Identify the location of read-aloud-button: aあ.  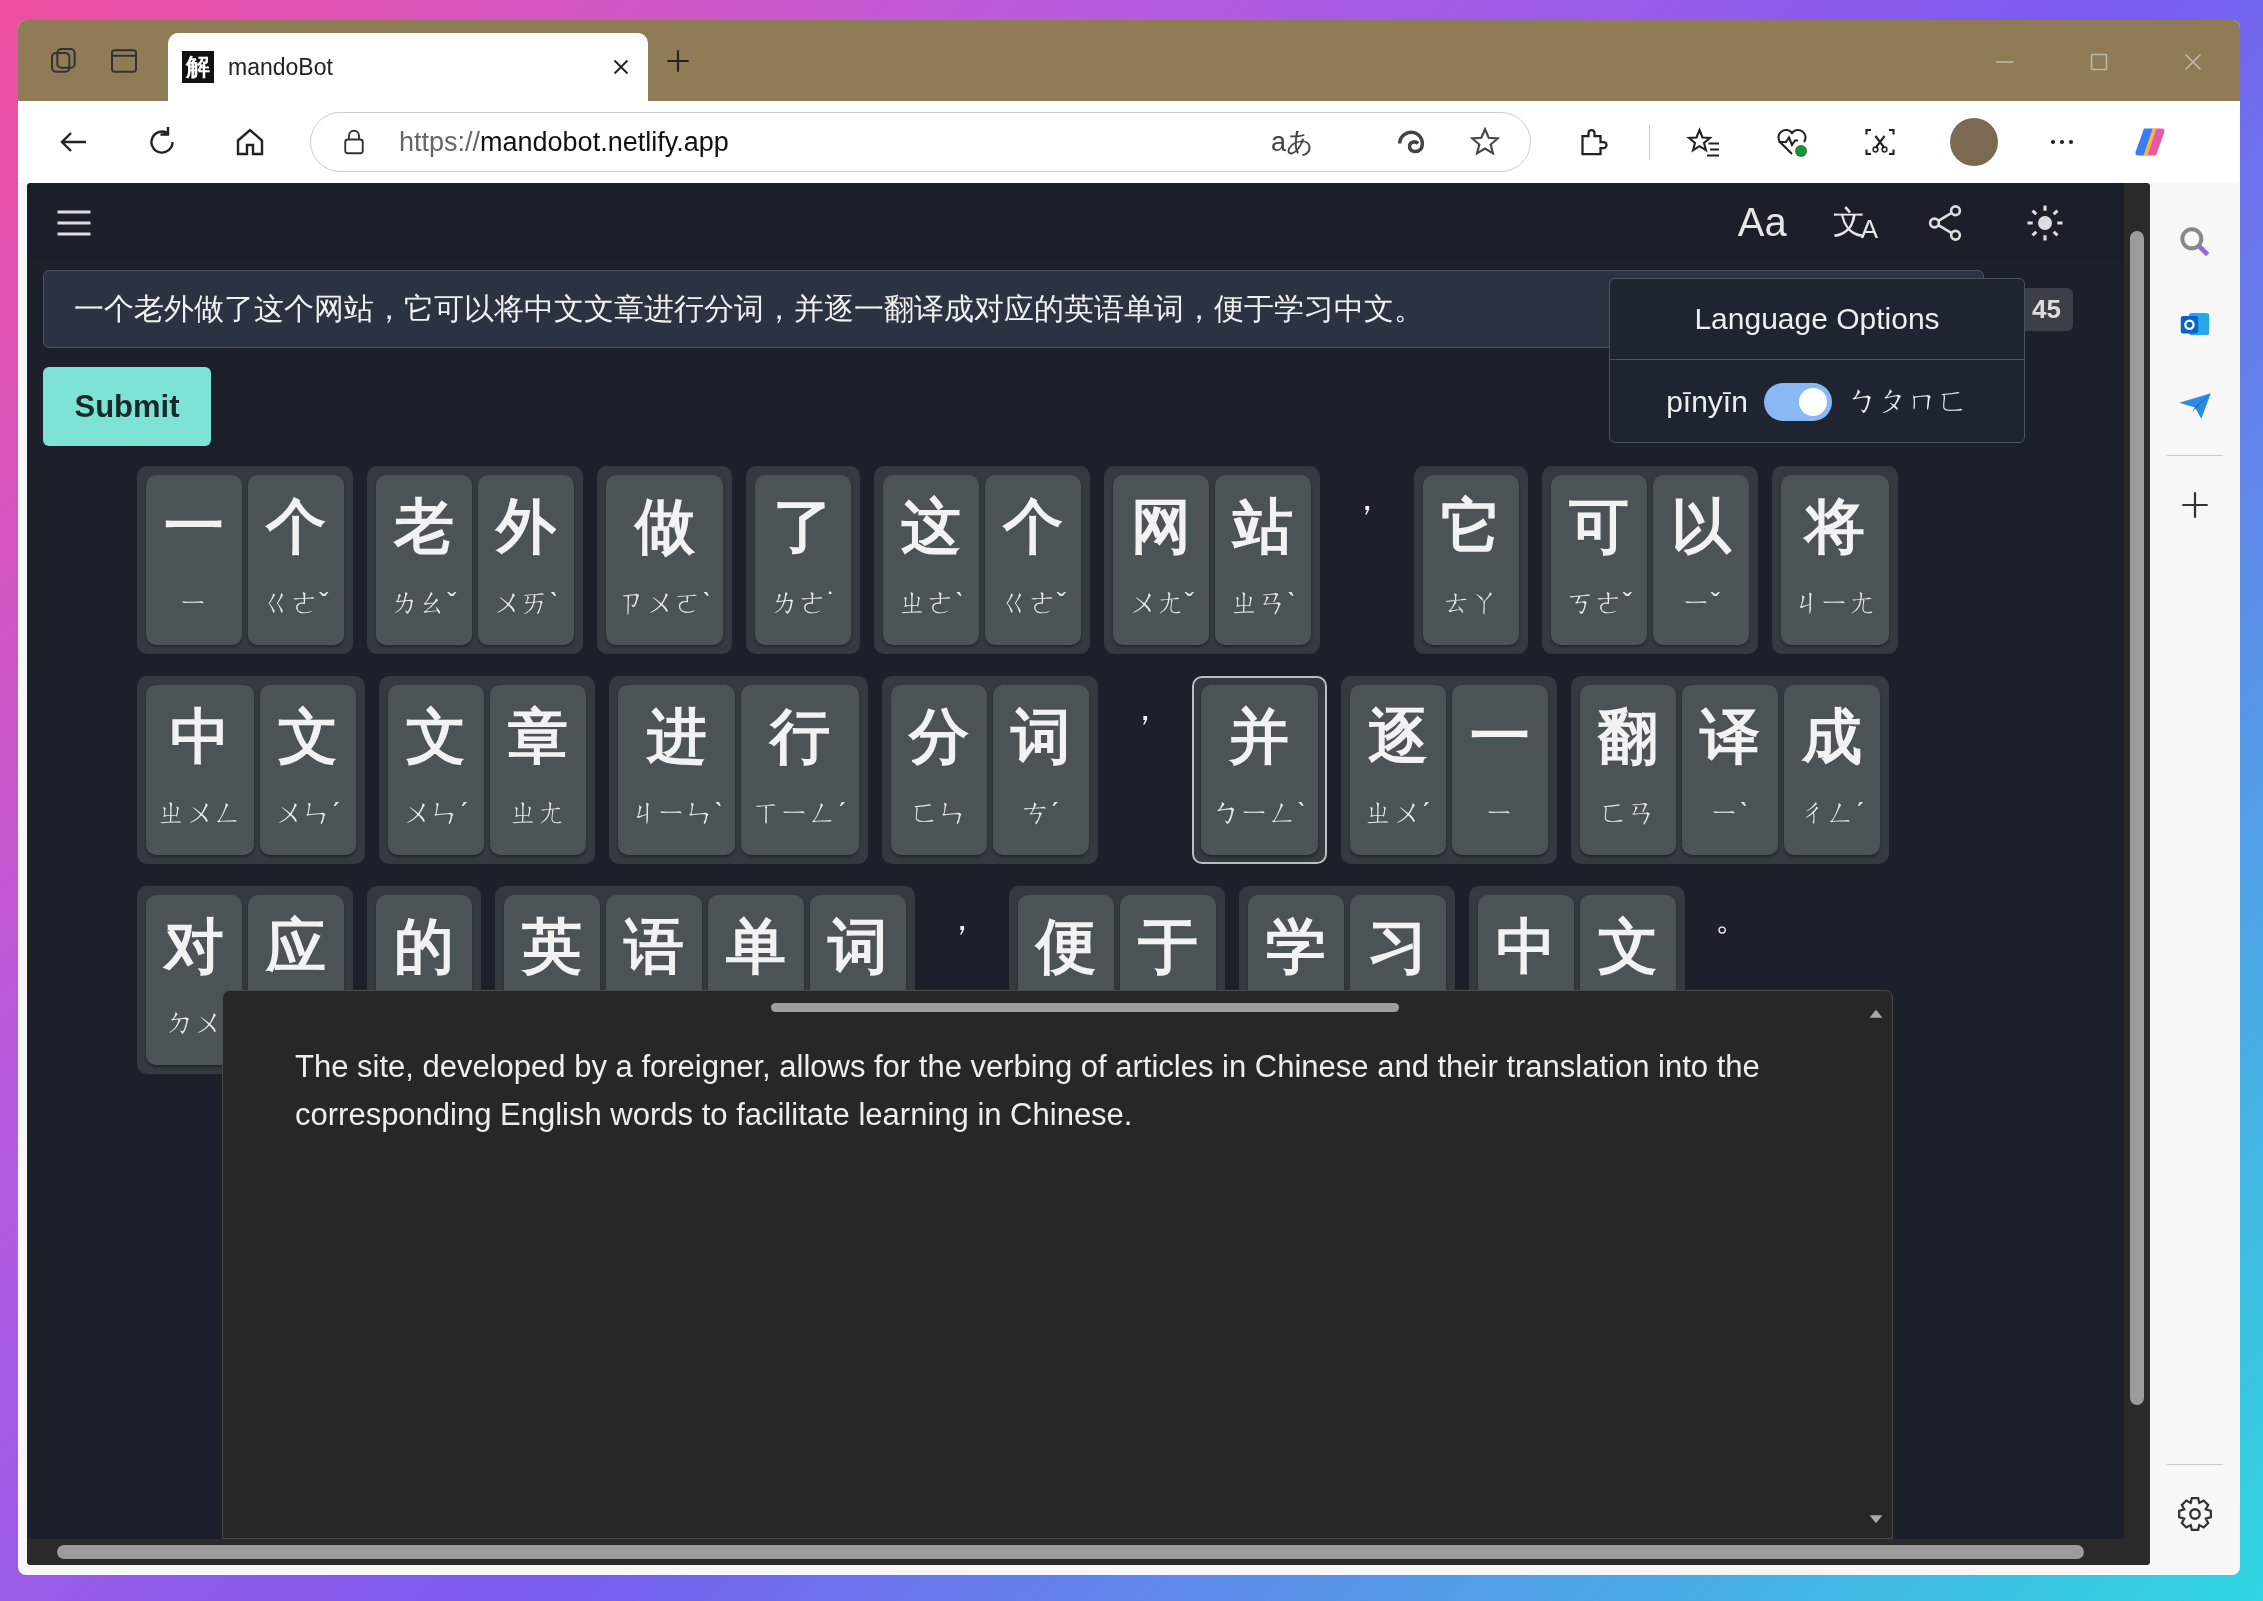
(1293, 142).